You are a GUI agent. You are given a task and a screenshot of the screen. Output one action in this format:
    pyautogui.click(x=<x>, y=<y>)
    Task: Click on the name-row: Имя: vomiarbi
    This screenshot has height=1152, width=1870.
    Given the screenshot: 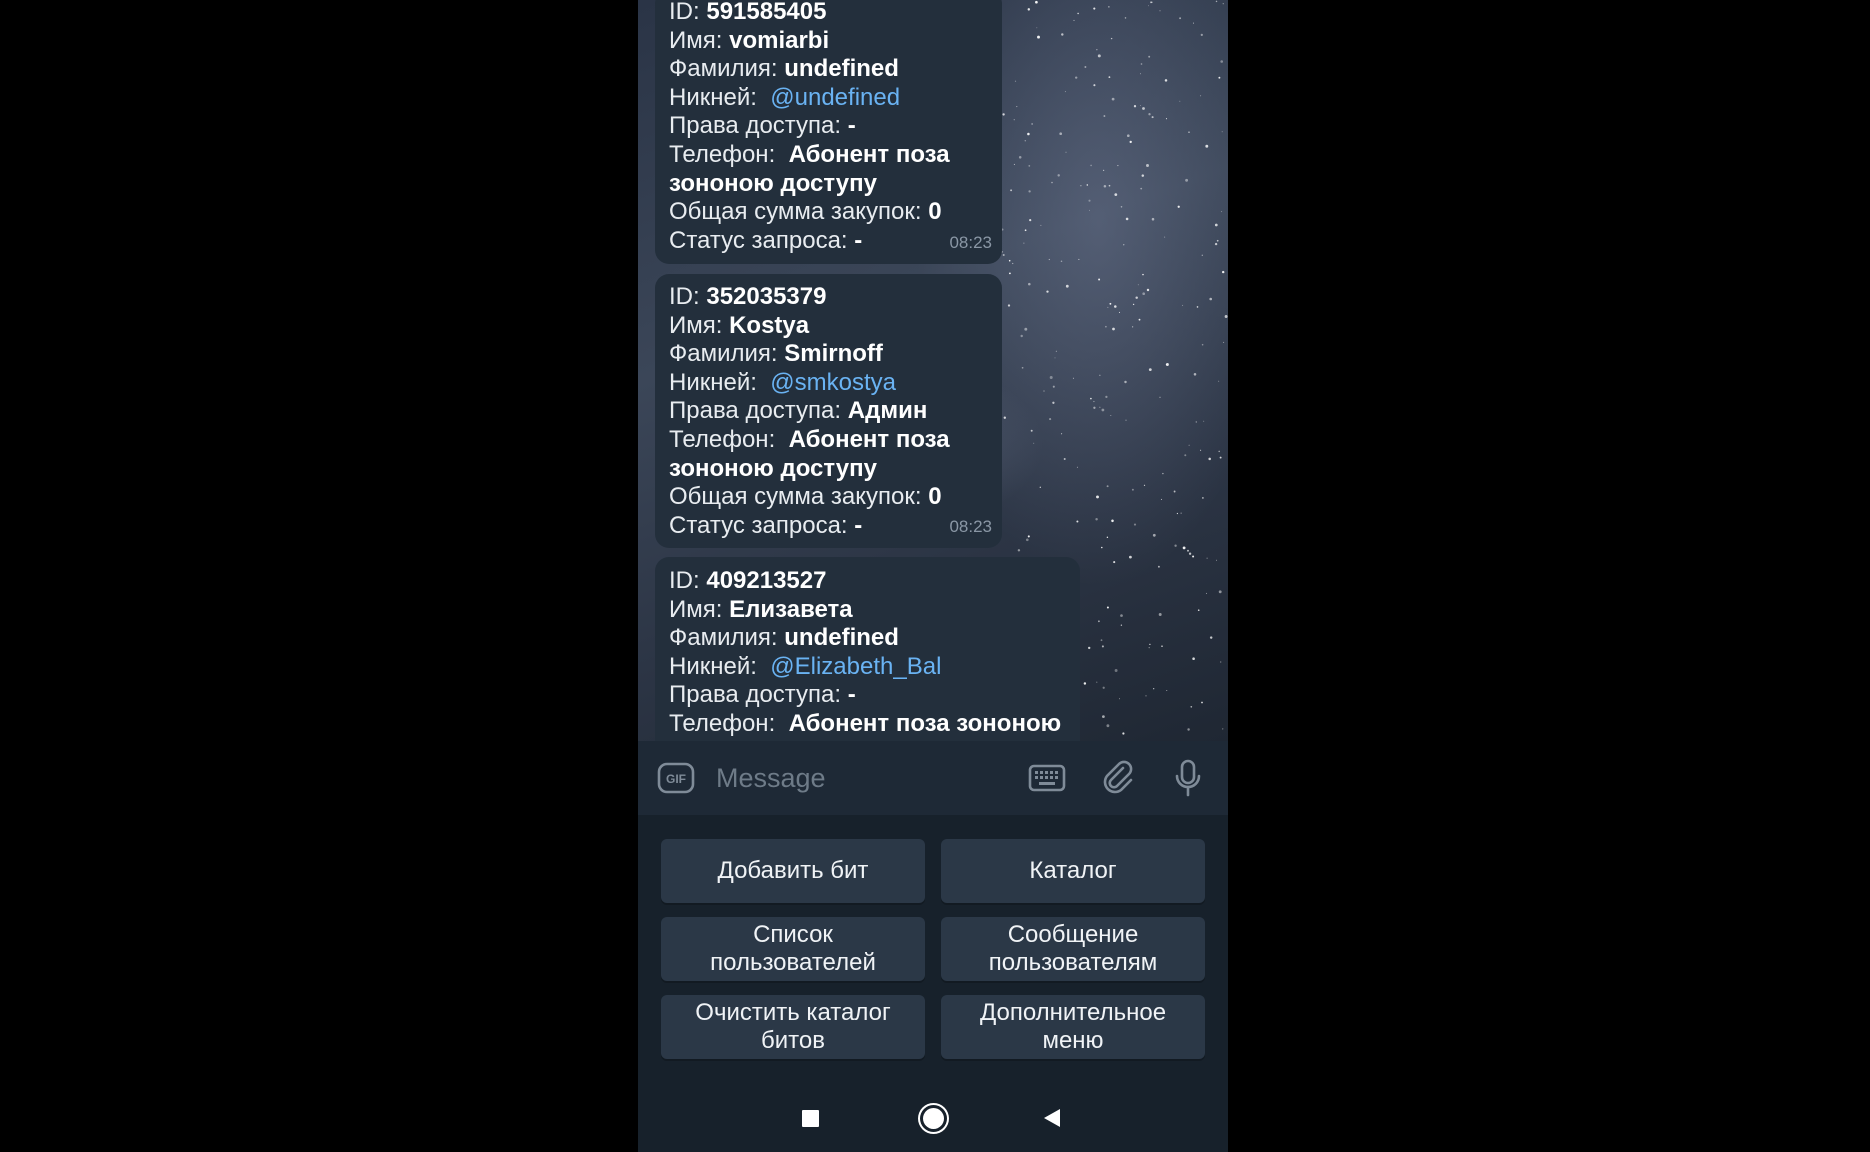 What is the action you would take?
    pyautogui.click(x=749, y=40)
    